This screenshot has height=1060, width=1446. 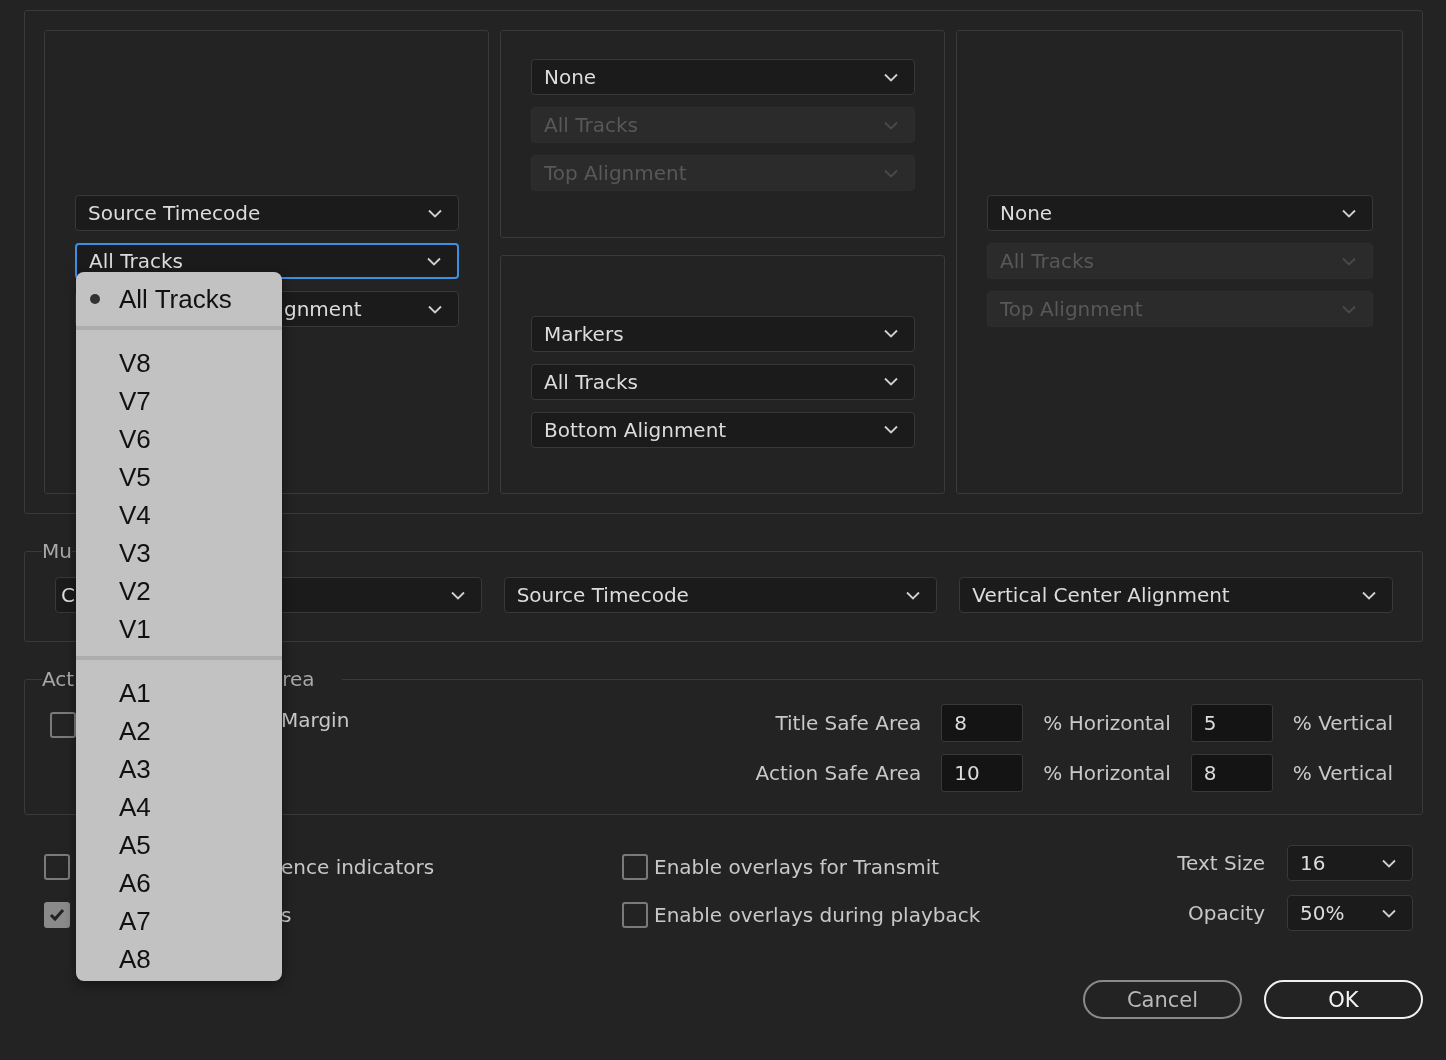 What do you see at coordinates (286, 915) in the screenshot?
I see `checkbox-label: s` at bounding box center [286, 915].